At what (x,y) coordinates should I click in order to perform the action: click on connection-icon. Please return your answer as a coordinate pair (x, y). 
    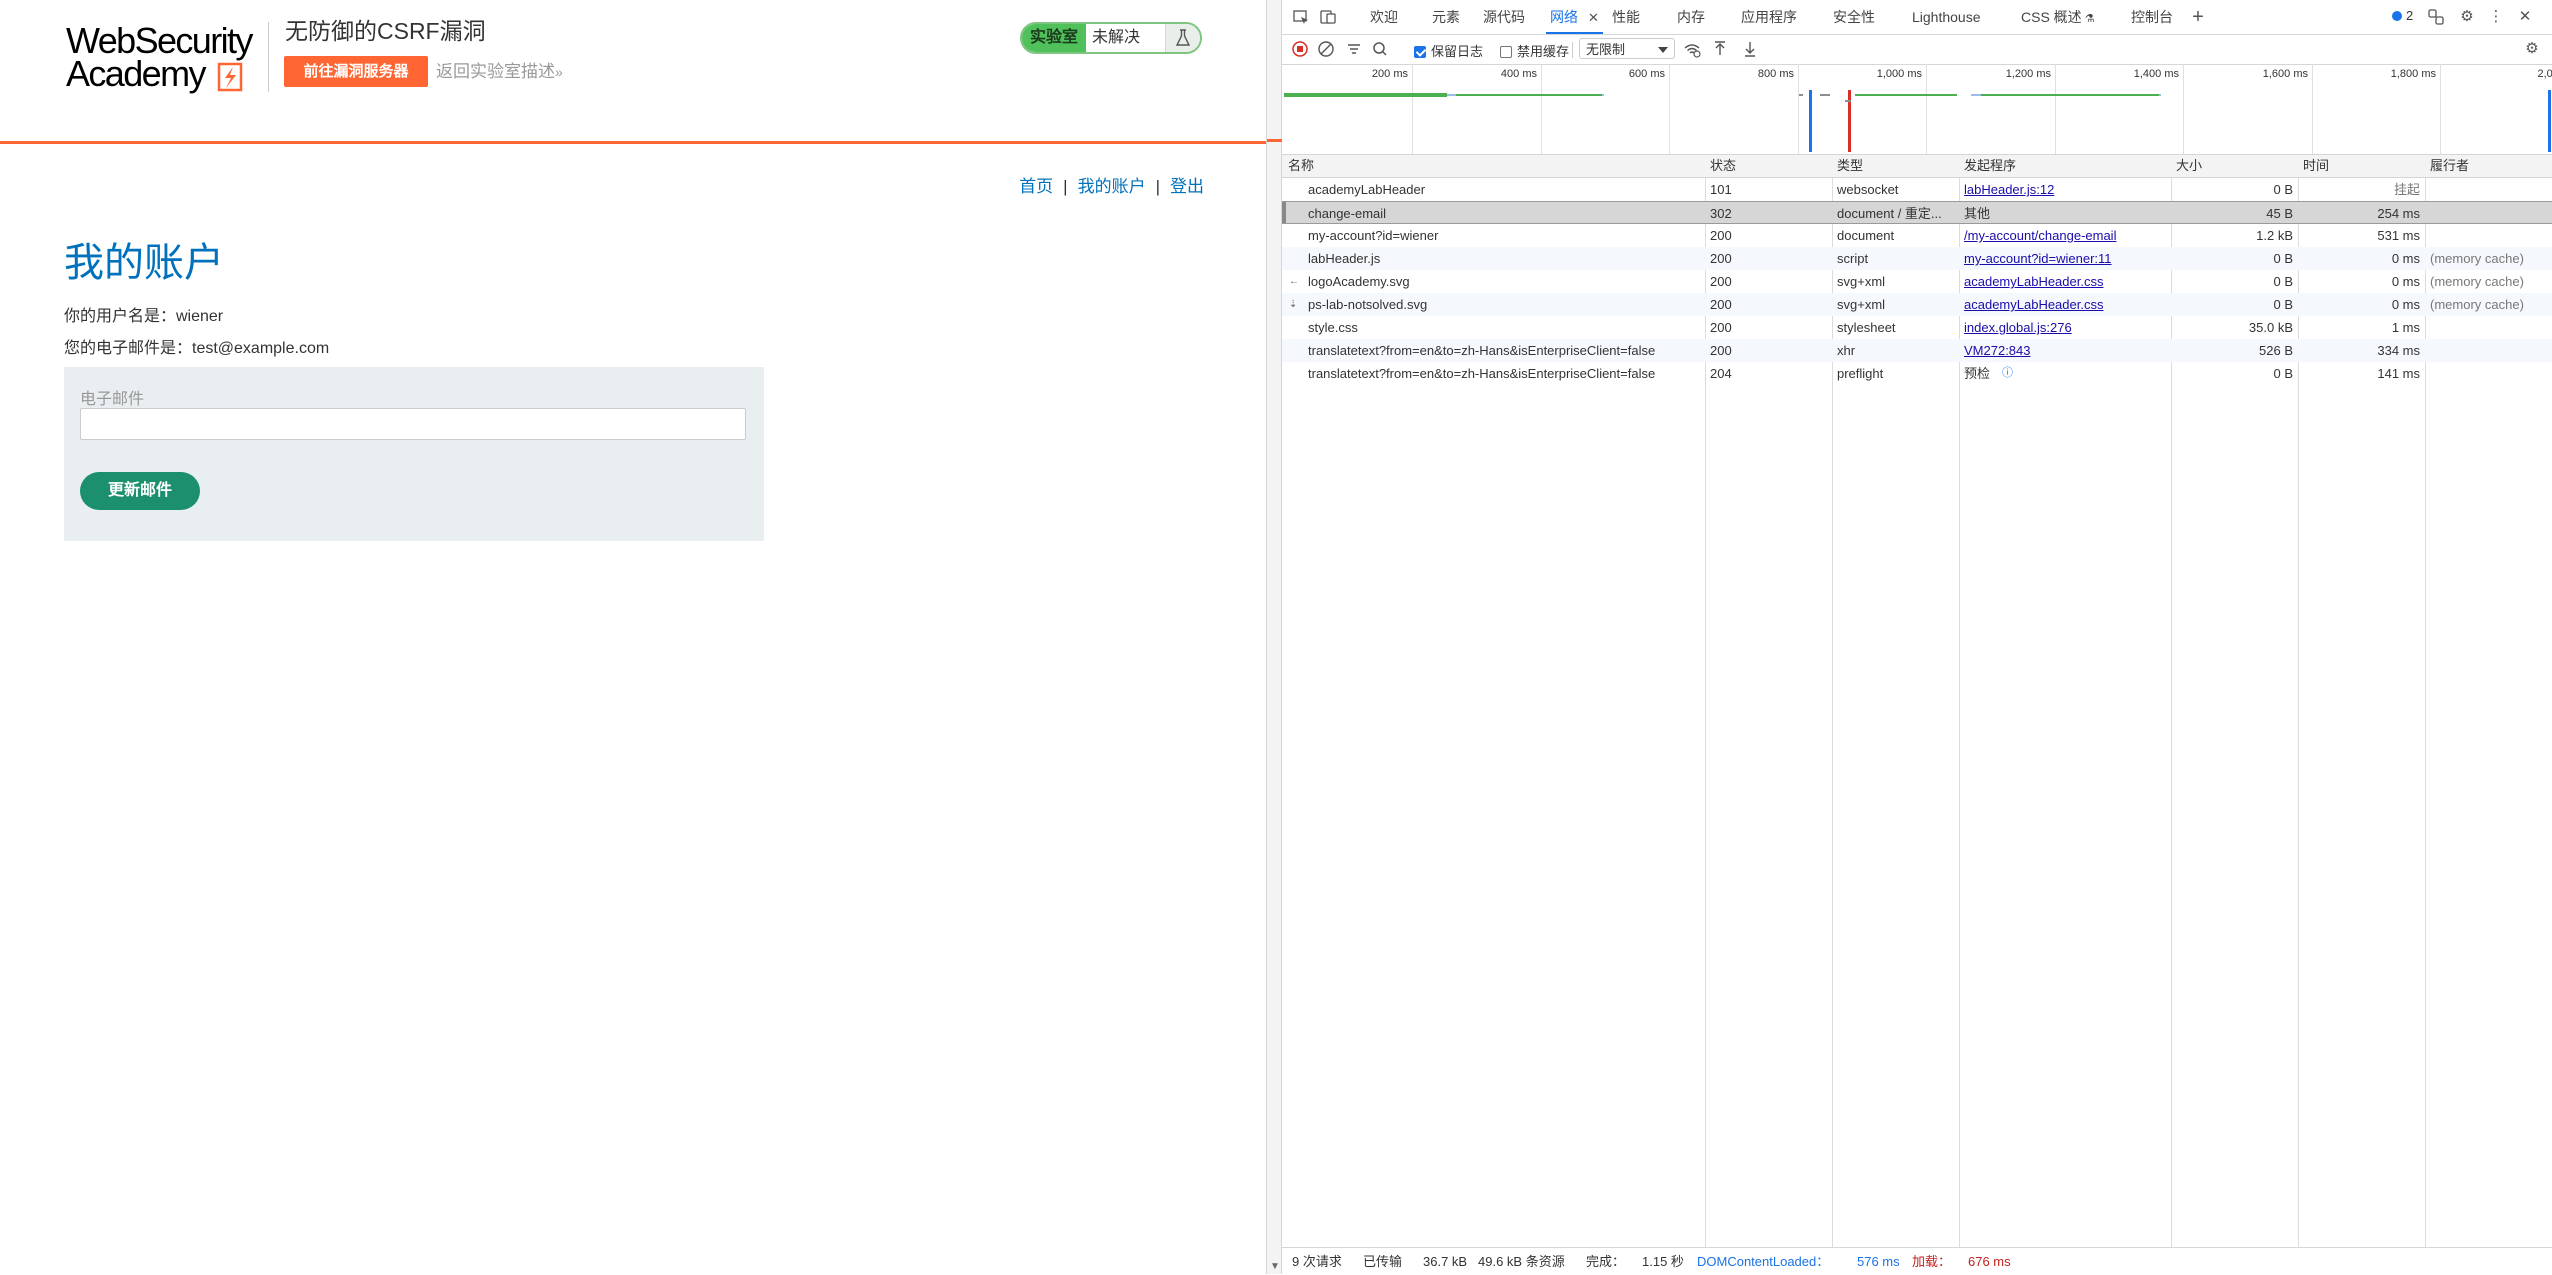
    Looking at the image, I should click on (2436, 17).